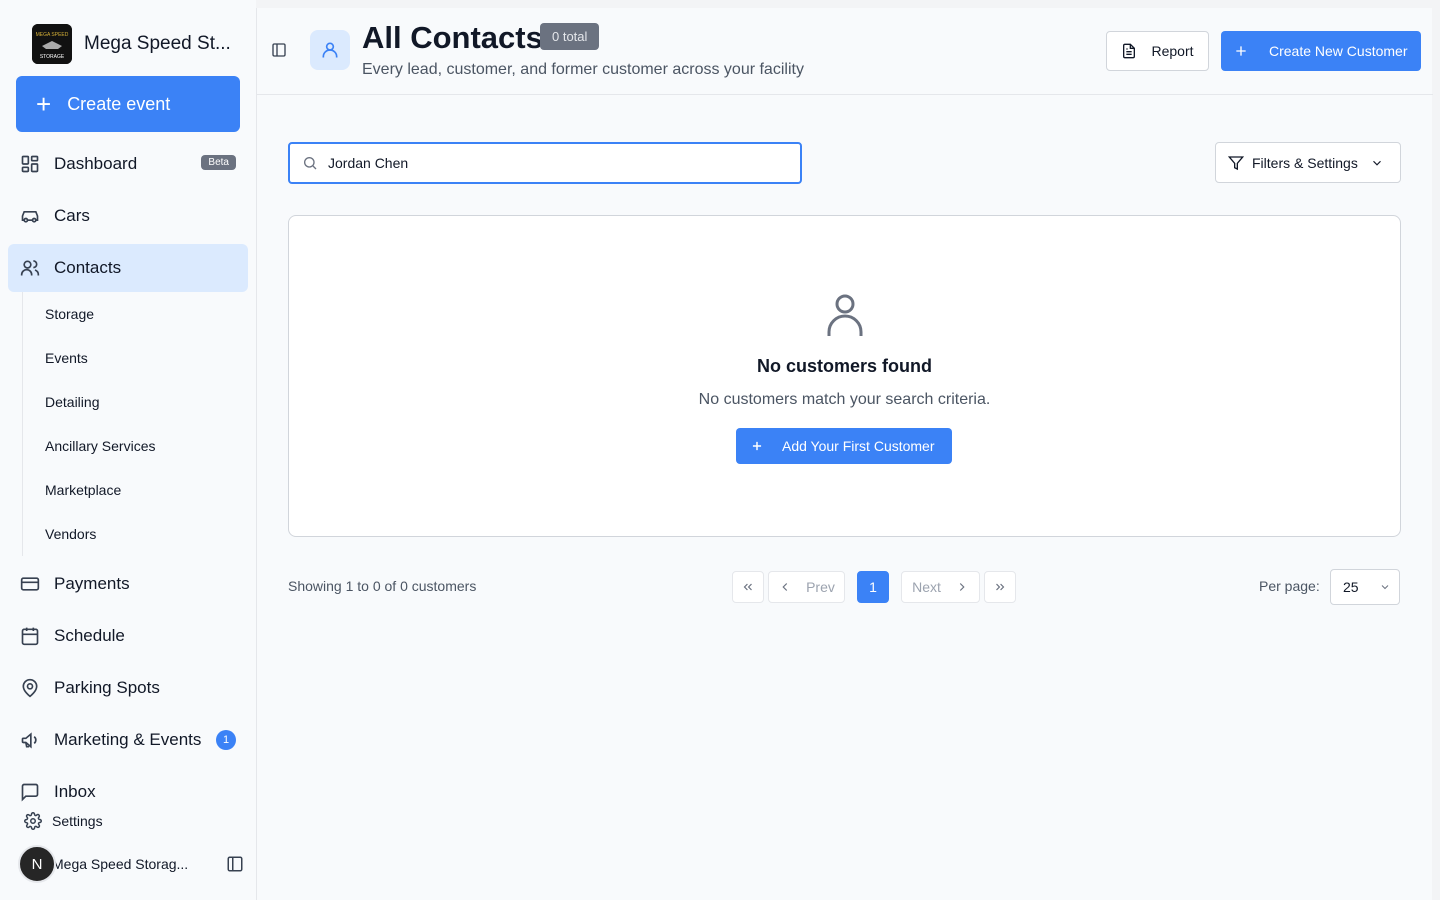 Image resolution: width=1440 pixels, height=900 pixels. I want to click on create-new-customer-button: Create New Customer, so click(1321, 51).